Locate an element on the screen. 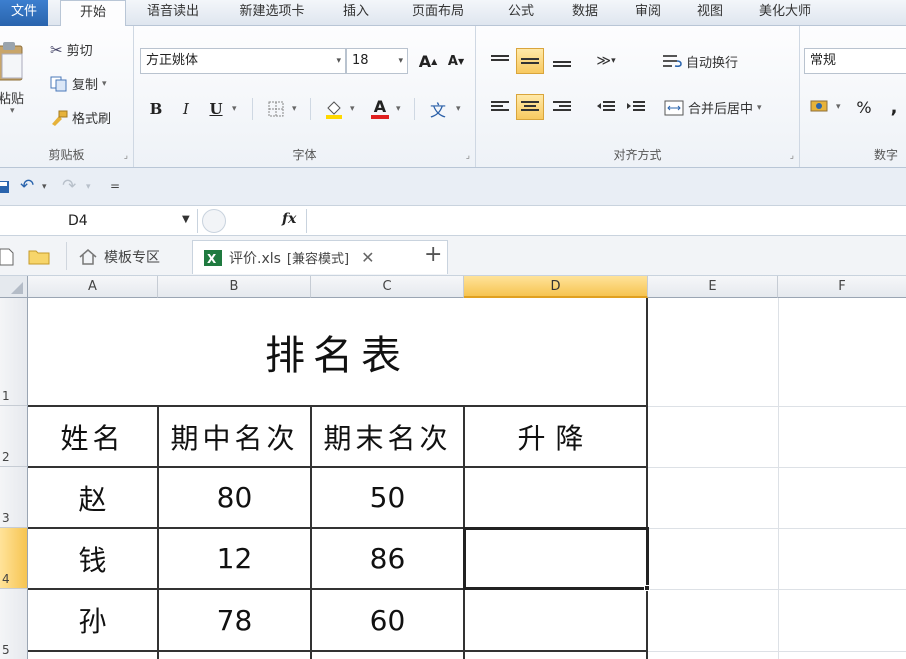 This screenshot has height=659, width=906. italic-button: I is located at coordinates (186, 109).